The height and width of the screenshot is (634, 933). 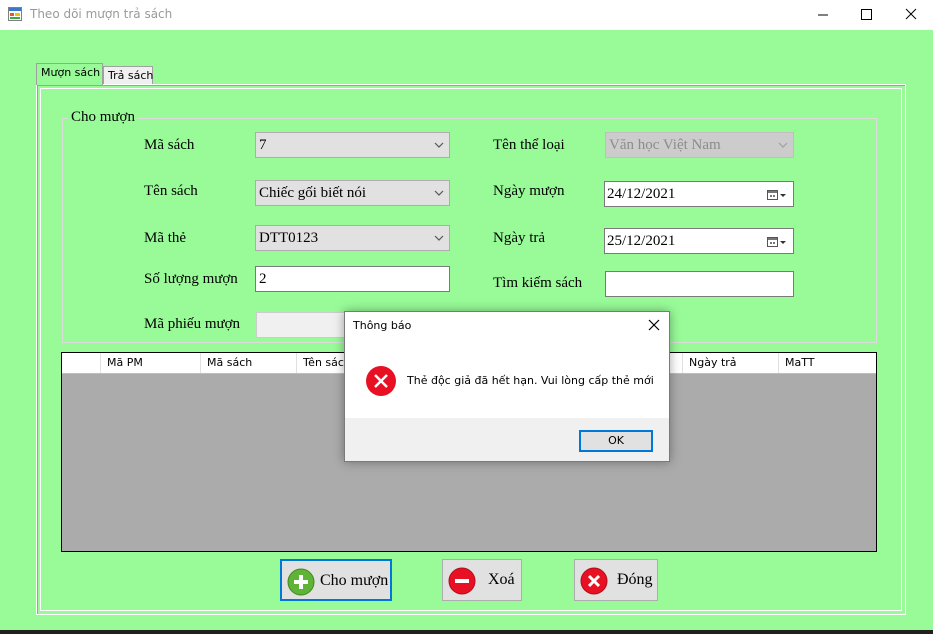 What do you see at coordinates (665, 145) in the screenshot?
I see `ten-the-loai-value: Văn học Việt Nam` at bounding box center [665, 145].